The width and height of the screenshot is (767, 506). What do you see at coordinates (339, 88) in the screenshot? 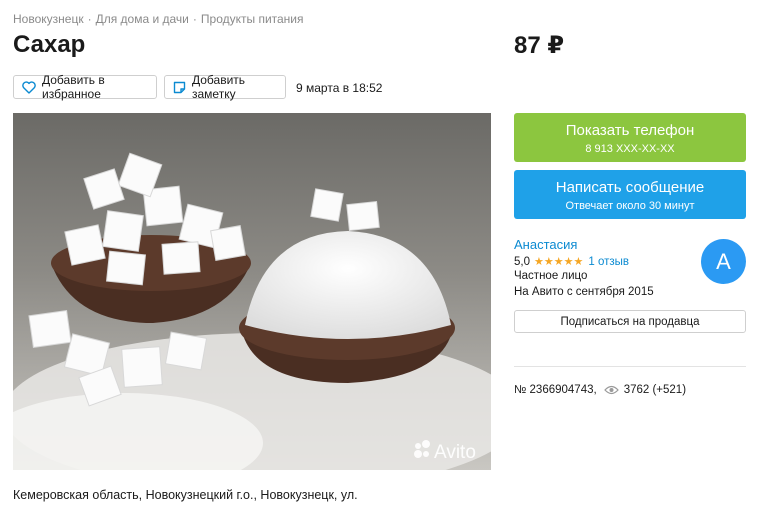
I see `posted-date: 9 марта в 18:52` at bounding box center [339, 88].